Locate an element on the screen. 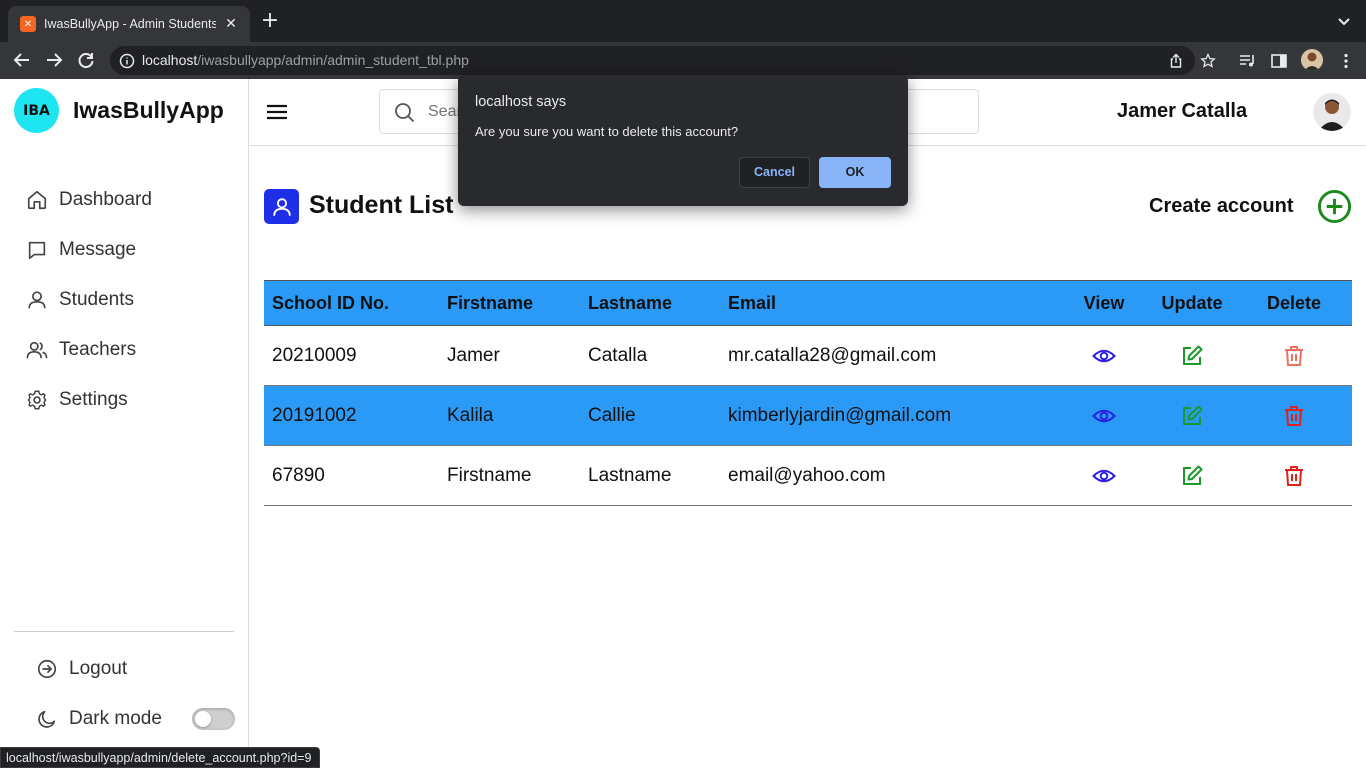 This screenshot has width=1366, height=768. moon-icon is located at coordinates (47, 719).